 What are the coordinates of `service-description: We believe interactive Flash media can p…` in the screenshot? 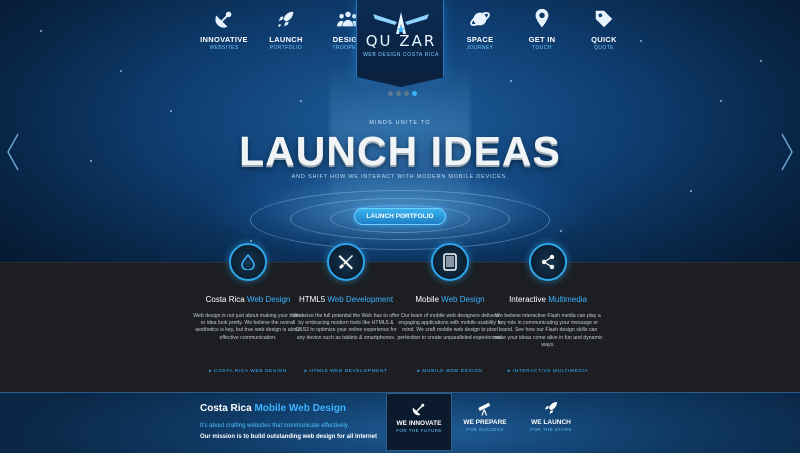 It's located at (548, 330).